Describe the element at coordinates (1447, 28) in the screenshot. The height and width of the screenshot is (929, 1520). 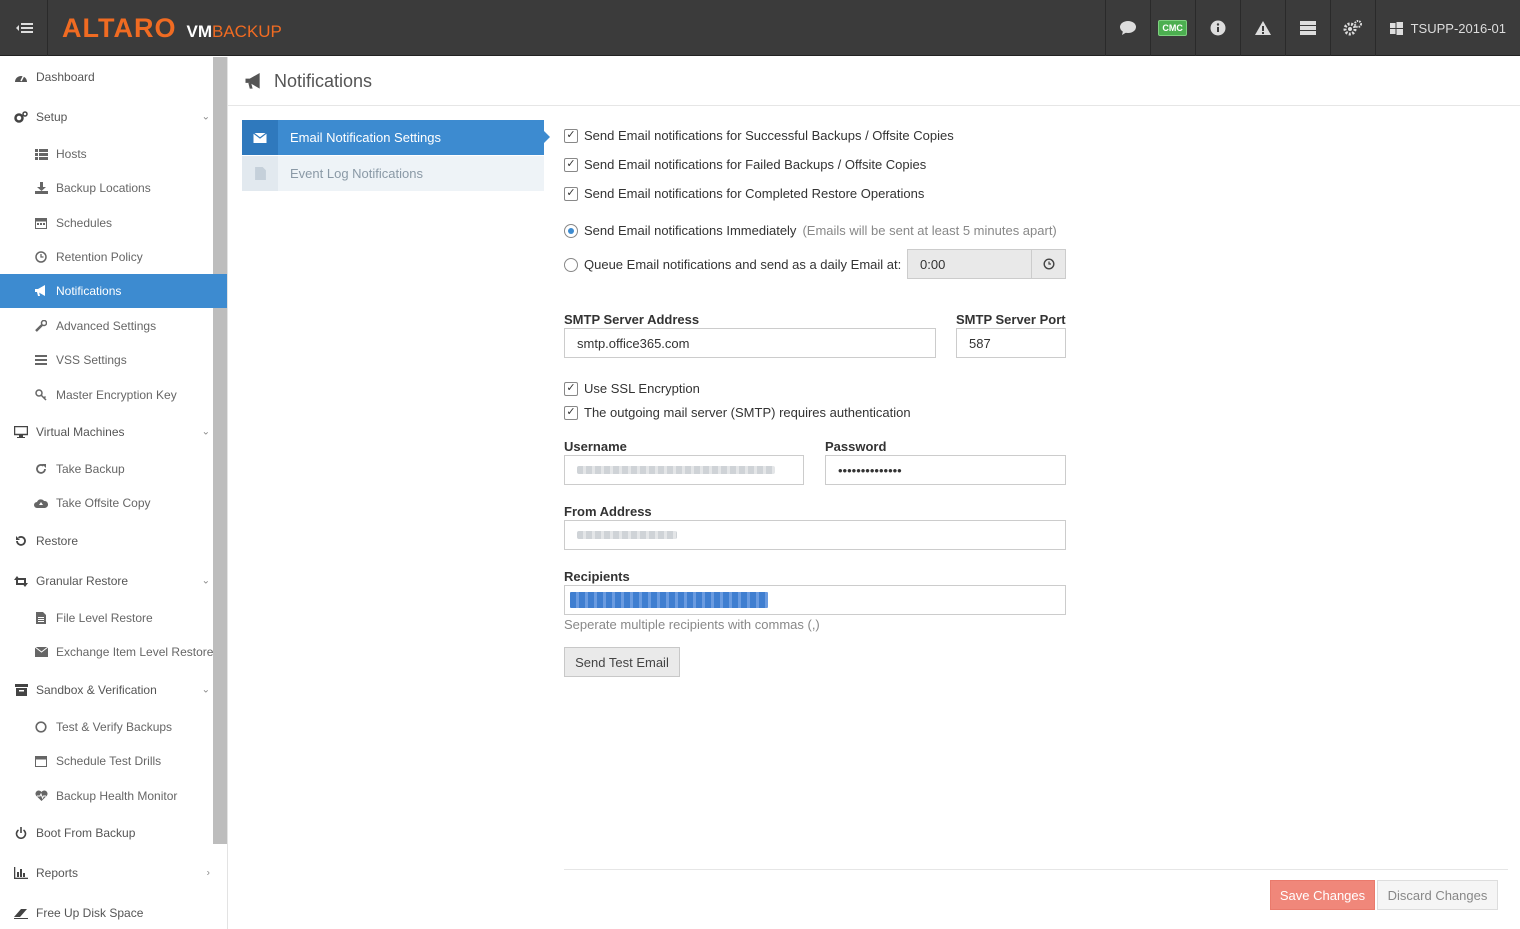
I see `host-selector: TSUPP-2016-01` at that location.